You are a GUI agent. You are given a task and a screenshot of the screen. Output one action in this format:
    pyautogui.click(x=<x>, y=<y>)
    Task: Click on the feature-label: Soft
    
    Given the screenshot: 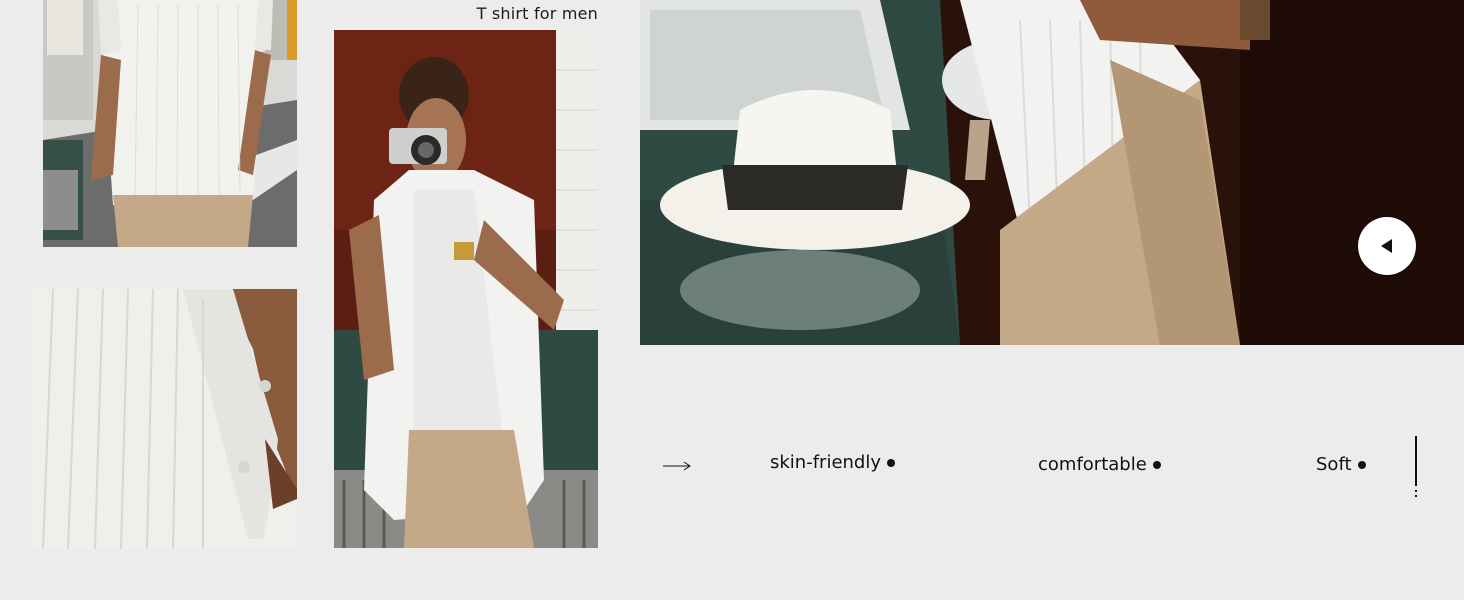 What is the action you would take?
    pyautogui.click(x=1334, y=464)
    